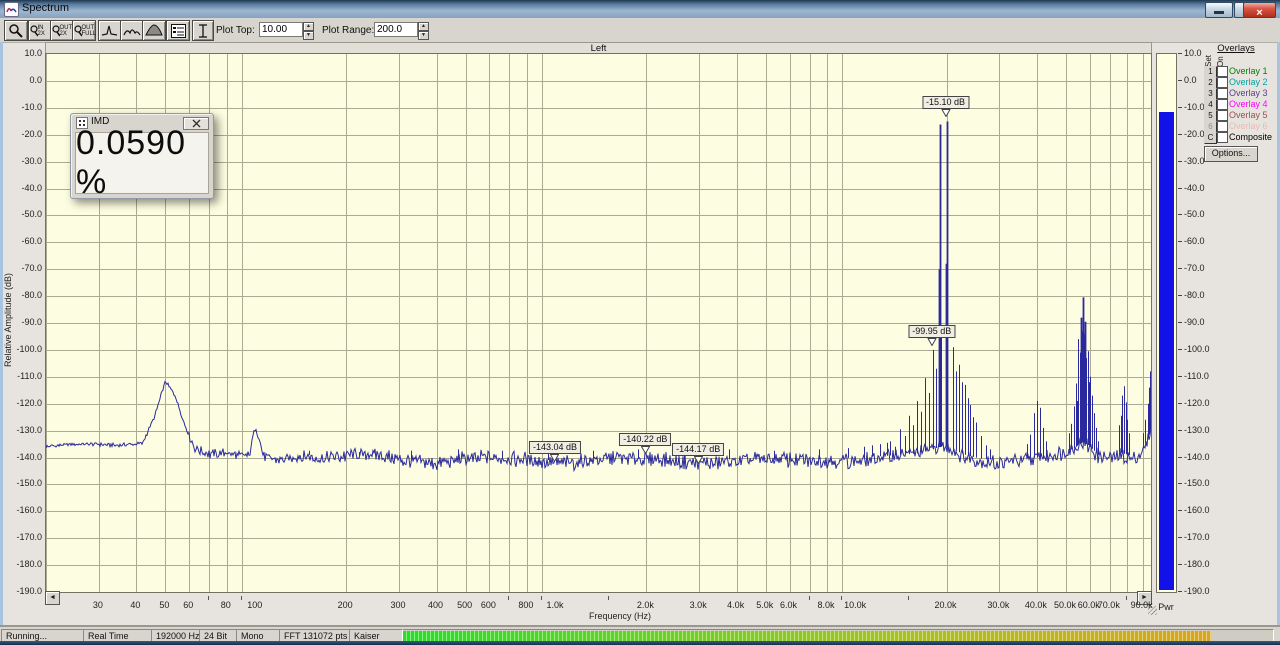 Image resolution: width=1280 pixels, height=645 pixels. I want to click on y-axis-tick-label-right: -60.0, so click(1194, 241).